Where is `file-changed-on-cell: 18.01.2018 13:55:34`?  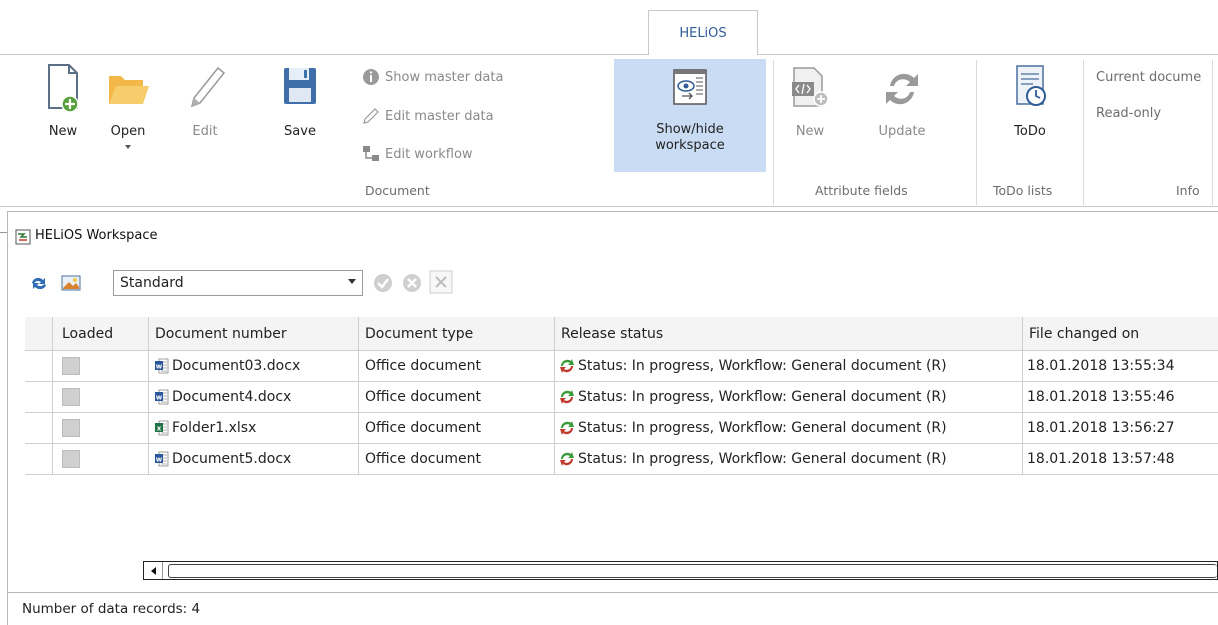
file-changed-on-cell: 18.01.2018 13:55:34 is located at coordinates (1120, 366).